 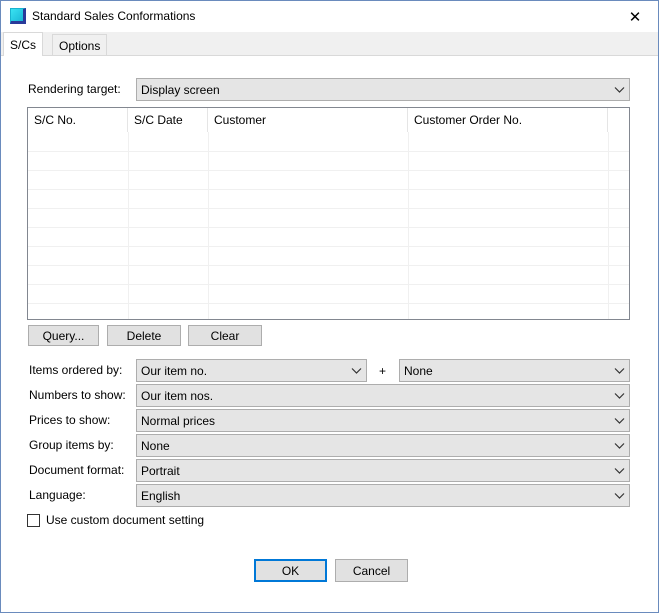 I want to click on rendering-target-value: Display screen, so click(x=180, y=89).